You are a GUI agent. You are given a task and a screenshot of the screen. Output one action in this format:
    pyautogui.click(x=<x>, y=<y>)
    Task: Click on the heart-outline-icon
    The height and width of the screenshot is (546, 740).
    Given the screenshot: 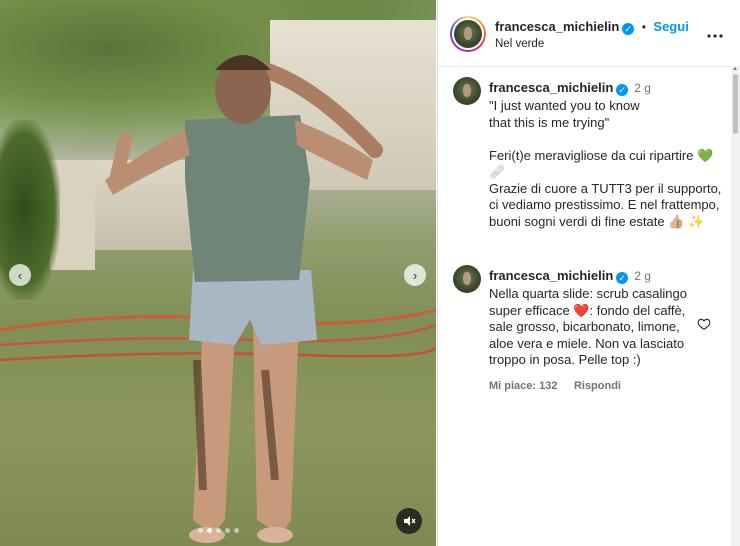 What is the action you would take?
    pyautogui.click(x=704, y=324)
    